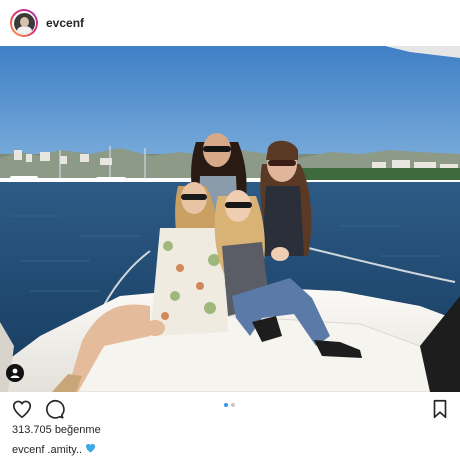 The width and height of the screenshot is (460, 459). I want to click on profile-avatar, so click(24, 23).